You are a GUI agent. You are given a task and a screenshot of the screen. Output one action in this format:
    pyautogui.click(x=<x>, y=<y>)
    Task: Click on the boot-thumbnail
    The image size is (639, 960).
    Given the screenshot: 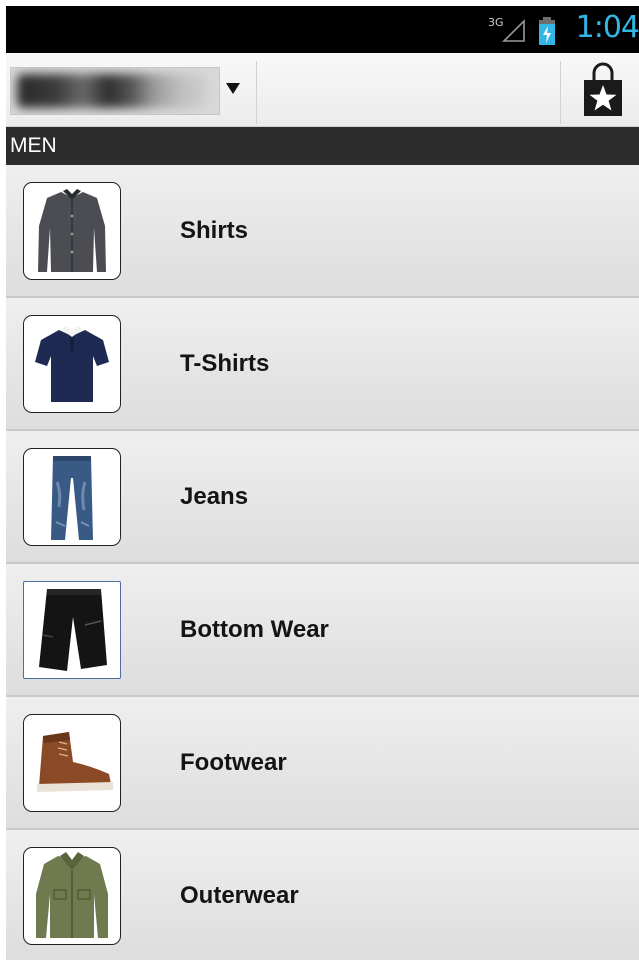 What is the action you would take?
    pyautogui.click(x=72, y=763)
    